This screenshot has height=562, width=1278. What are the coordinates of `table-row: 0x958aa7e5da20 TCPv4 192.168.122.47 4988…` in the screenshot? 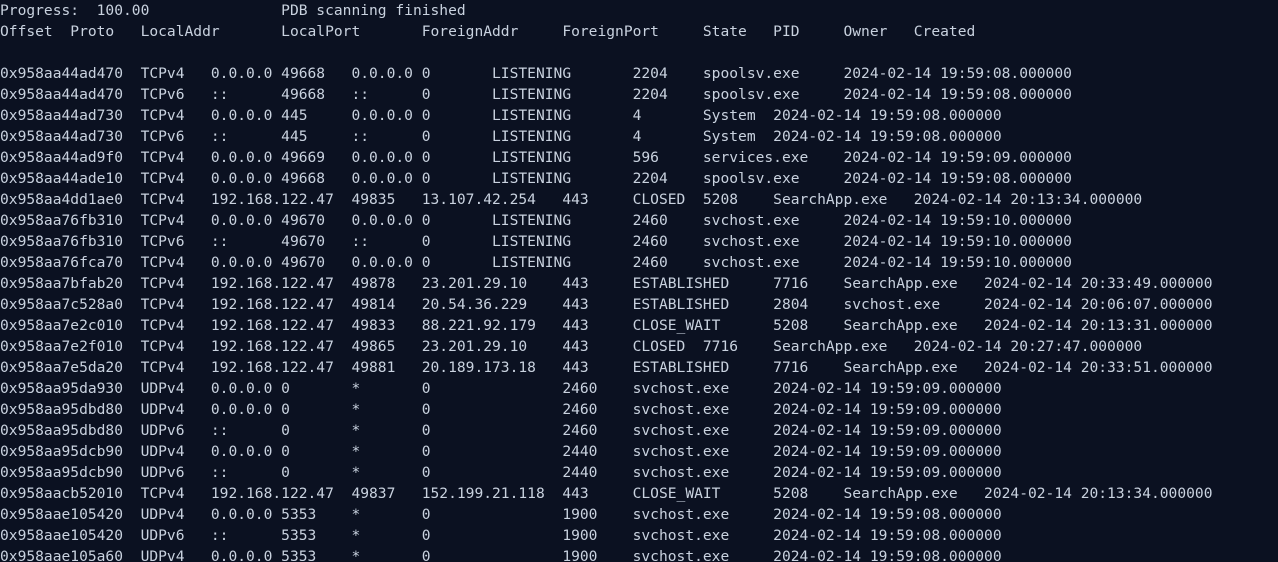 It's located at (606, 367).